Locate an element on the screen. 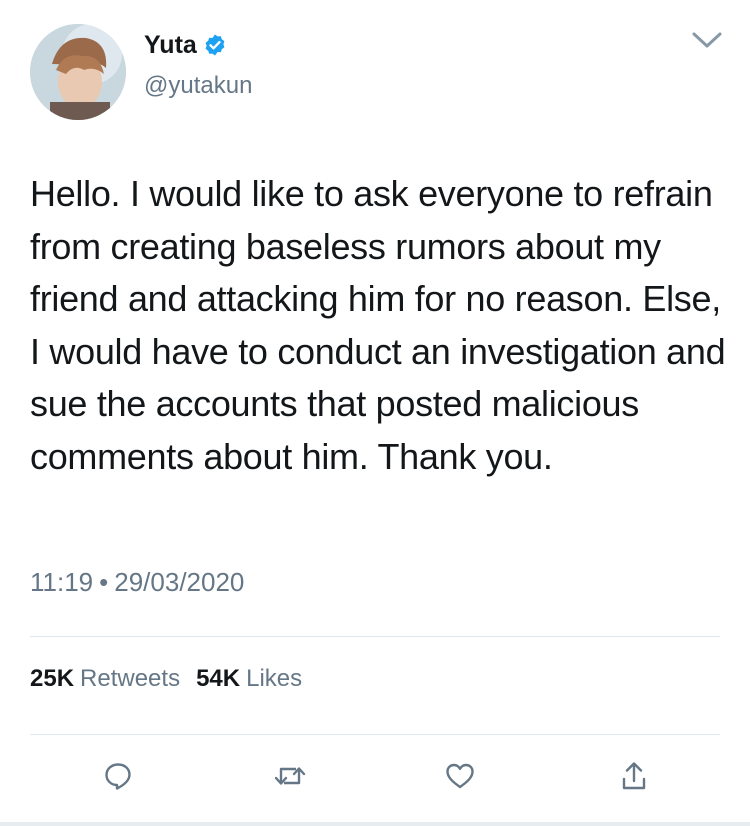 This screenshot has width=750, height=826. chevron-down-icon is located at coordinates (707, 40).